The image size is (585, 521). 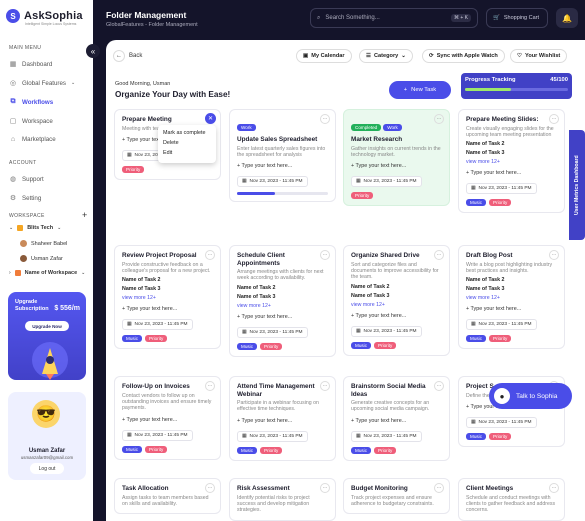 What do you see at coordinates (187, 143) in the screenshot?
I see `menu-item-delete: Delete` at bounding box center [187, 143].